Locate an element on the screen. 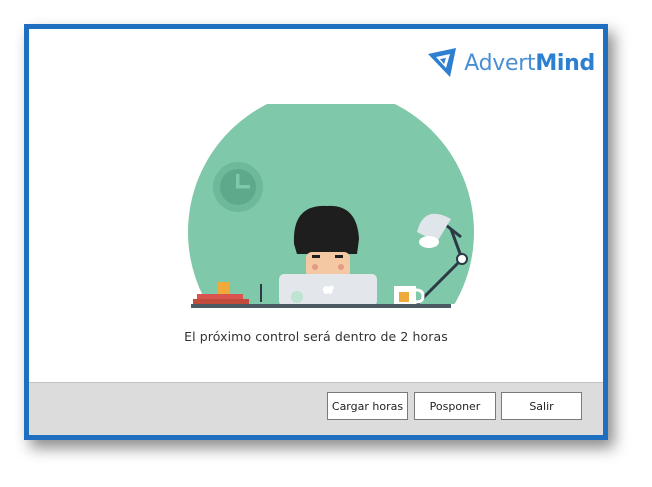 The width and height of the screenshot is (652, 487). load-hours-button: Cargar horas is located at coordinates (367, 406).